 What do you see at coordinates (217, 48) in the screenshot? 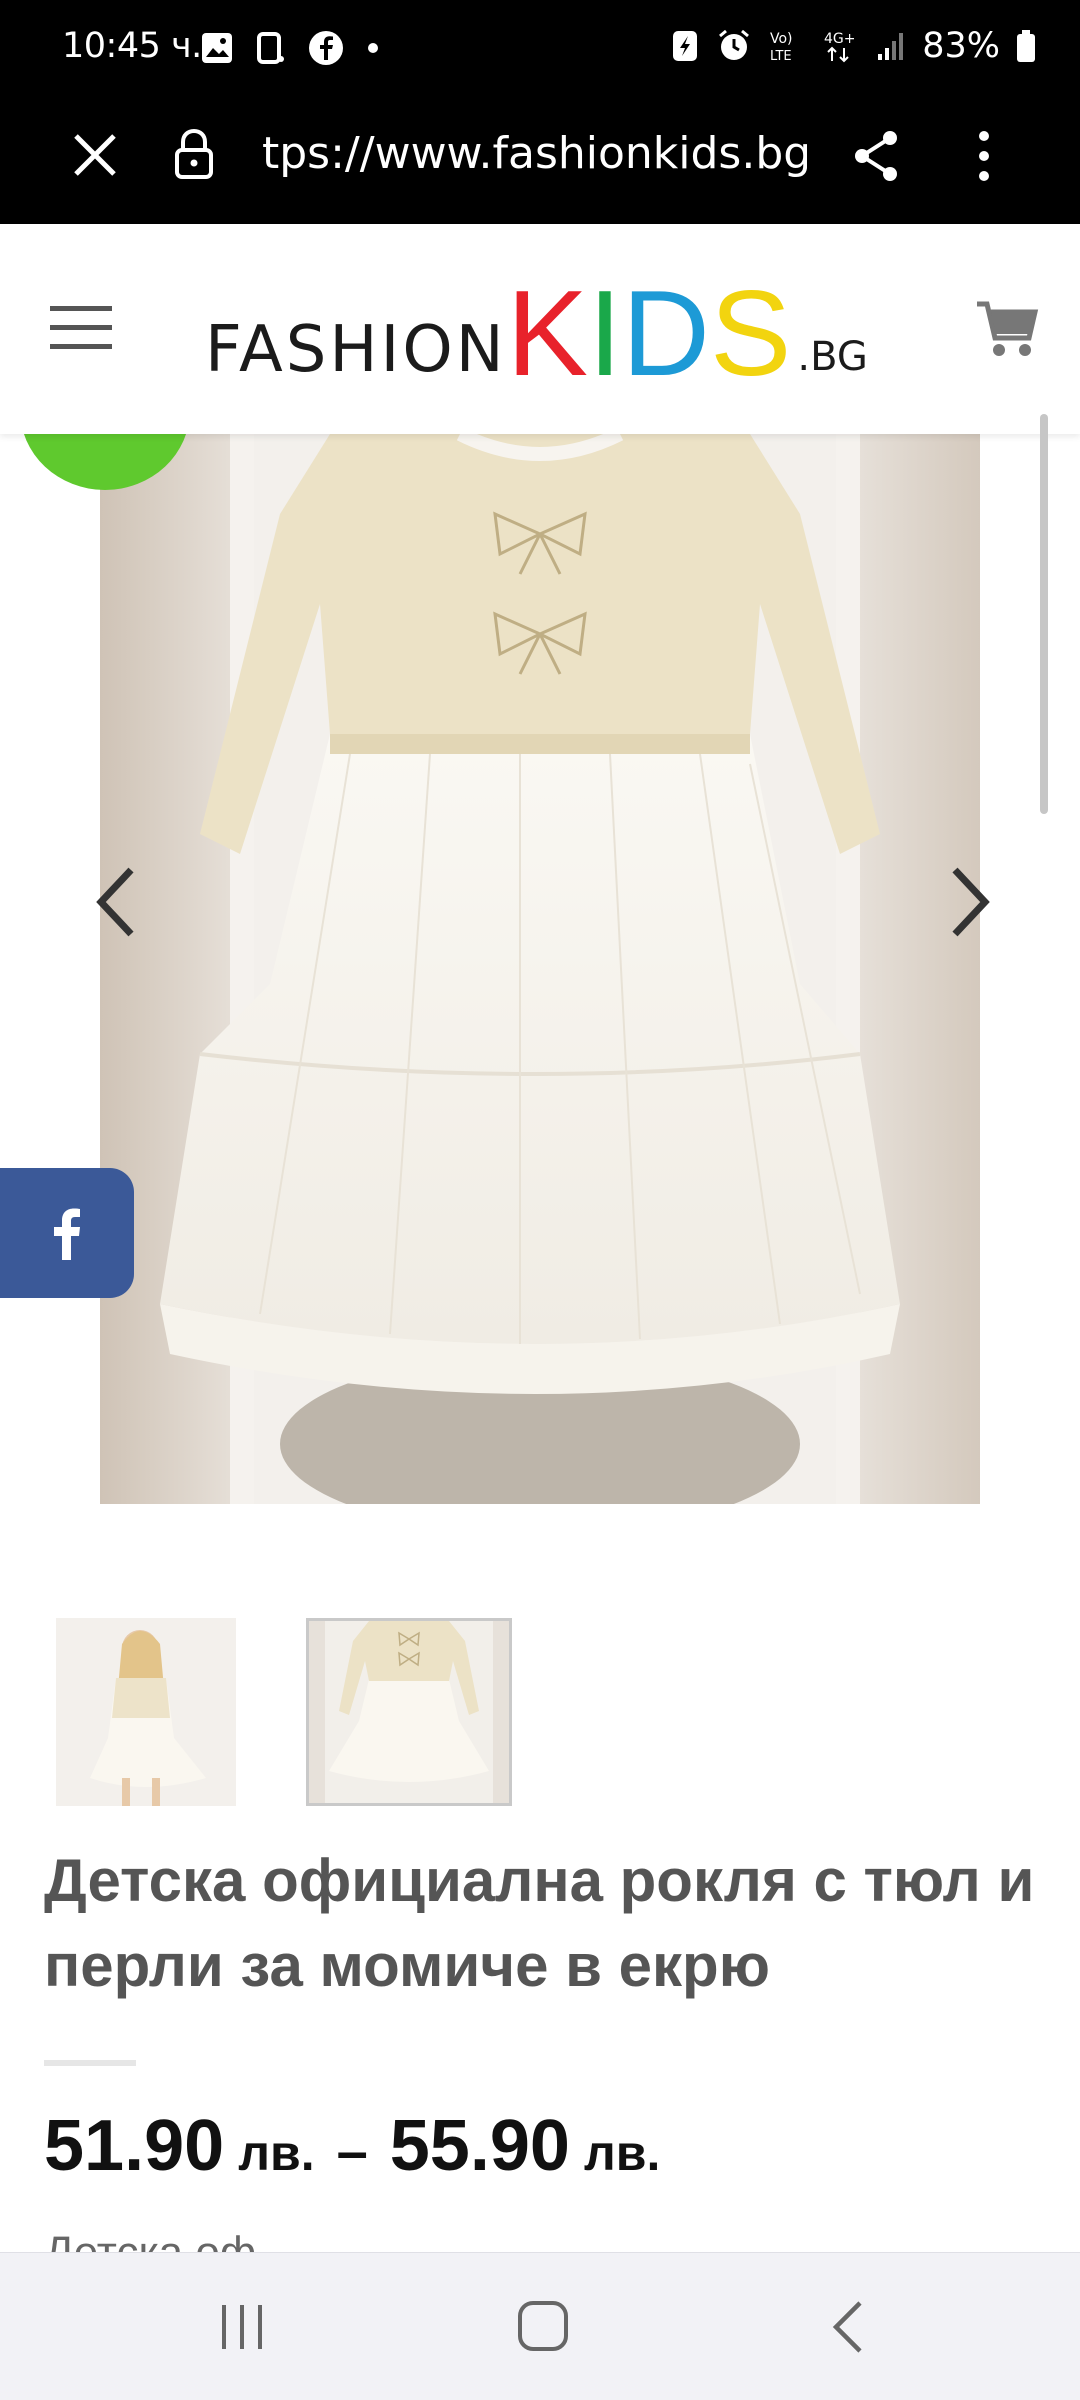
I see `gallery-icon` at bounding box center [217, 48].